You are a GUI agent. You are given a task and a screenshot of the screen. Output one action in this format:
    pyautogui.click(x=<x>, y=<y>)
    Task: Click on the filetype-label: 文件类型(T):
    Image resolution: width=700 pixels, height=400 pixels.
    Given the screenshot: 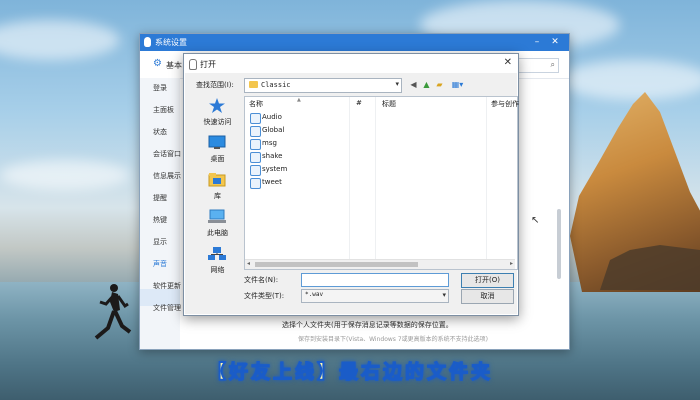 What is the action you would take?
    pyautogui.click(x=264, y=296)
    